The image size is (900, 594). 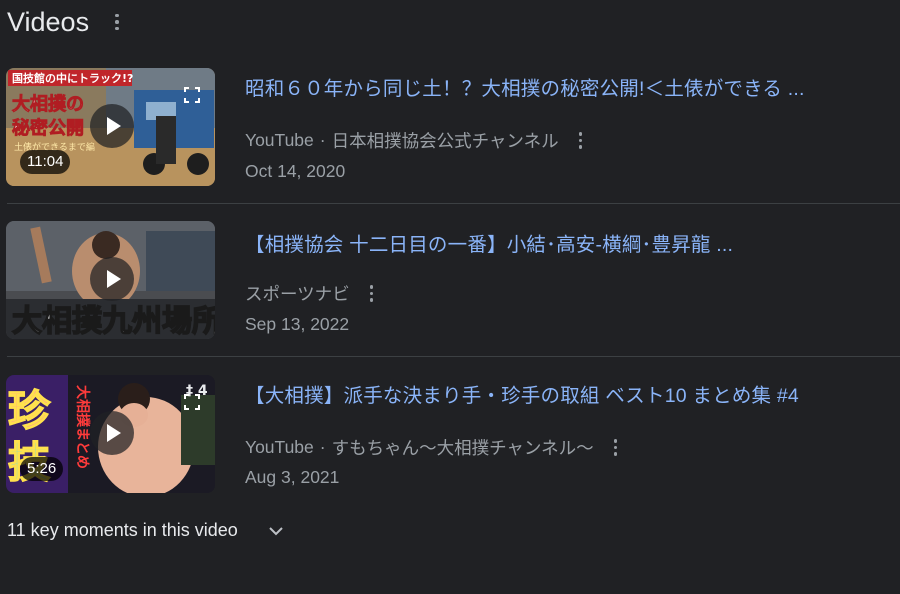 What do you see at coordinates (295, 171) in the screenshot?
I see `video-date: Oct 14, 2020` at bounding box center [295, 171].